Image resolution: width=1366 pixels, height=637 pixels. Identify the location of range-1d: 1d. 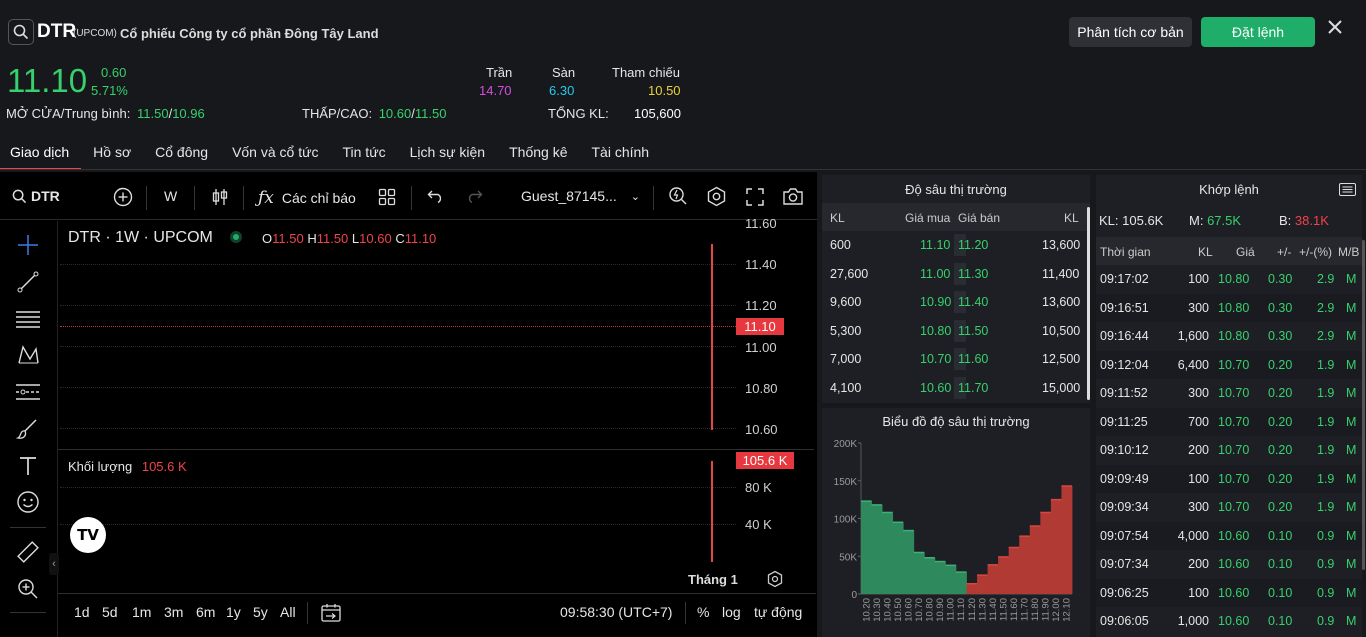
(88, 612).